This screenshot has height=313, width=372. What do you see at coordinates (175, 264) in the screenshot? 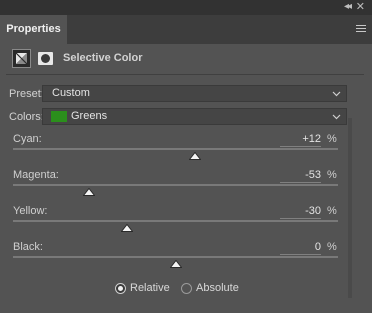
I see `black-slider-thumb` at bounding box center [175, 264].